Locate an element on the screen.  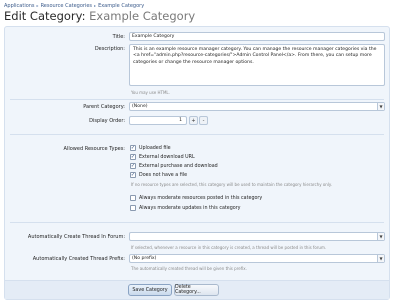
save-category-button: Save Category is located at coordinates (150, 290).